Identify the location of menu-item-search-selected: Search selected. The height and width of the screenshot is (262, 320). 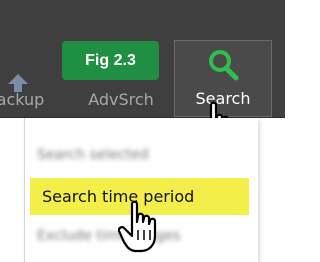
(93, 155).